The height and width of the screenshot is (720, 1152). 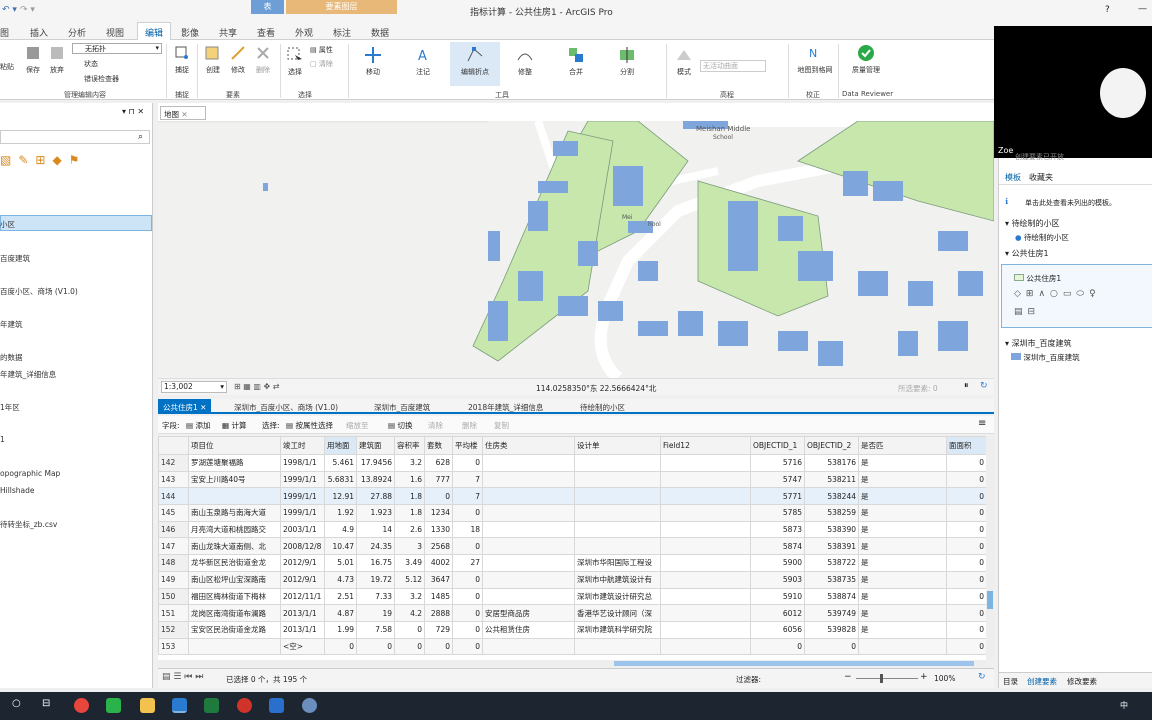 I want to click on layer-item: Hillshade, so click(x=17, y=490).